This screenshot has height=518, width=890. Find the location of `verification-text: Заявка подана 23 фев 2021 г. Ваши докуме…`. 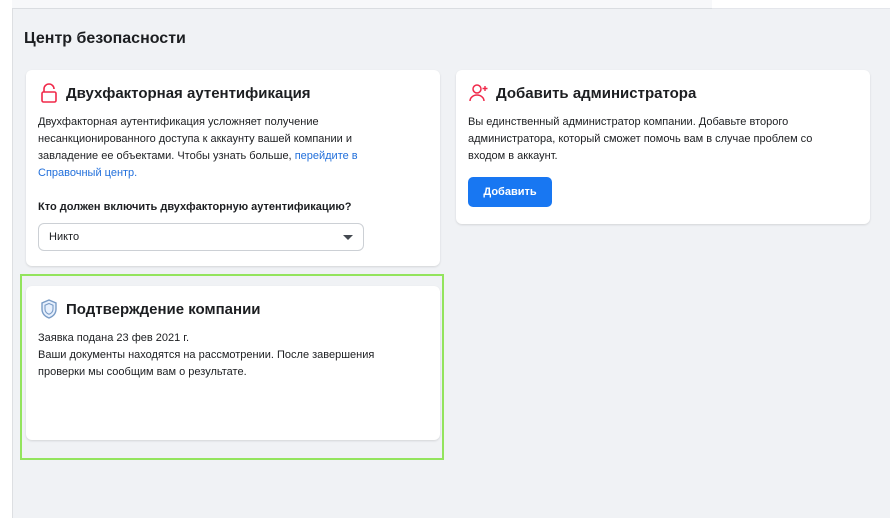

verification-text: Заявка подана 23 фев 2021 г. Ваши докуме… is located at coordinates (218, 355).